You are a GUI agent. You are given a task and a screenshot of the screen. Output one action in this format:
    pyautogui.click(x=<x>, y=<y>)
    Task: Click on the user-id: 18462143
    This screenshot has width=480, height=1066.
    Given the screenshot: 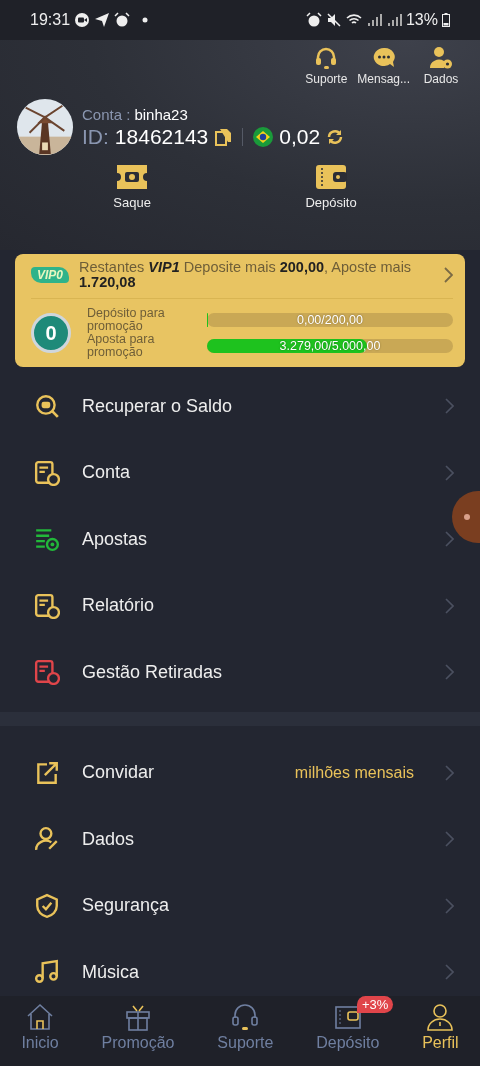 What is the action you would take?
    pyautogui.click(x=161, y=136)
    